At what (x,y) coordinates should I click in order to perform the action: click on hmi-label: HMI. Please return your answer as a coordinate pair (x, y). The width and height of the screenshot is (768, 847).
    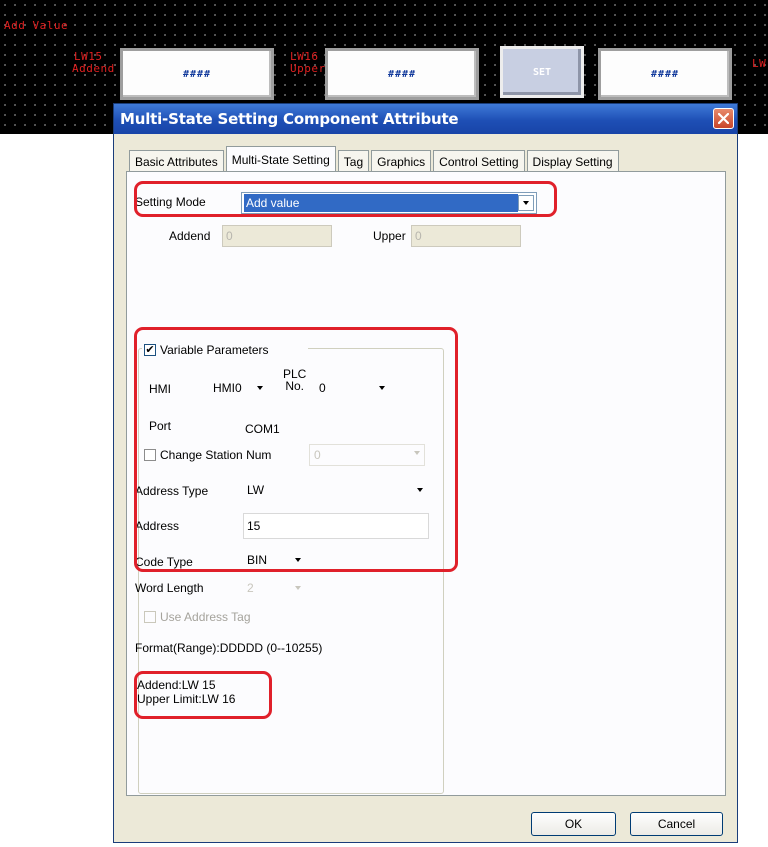
    Looking at the image, I should click on (160, 389).